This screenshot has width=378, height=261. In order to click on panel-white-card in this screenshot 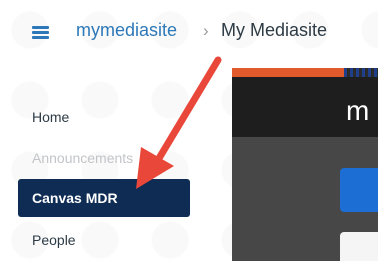, I will do `click(359, 246)`.